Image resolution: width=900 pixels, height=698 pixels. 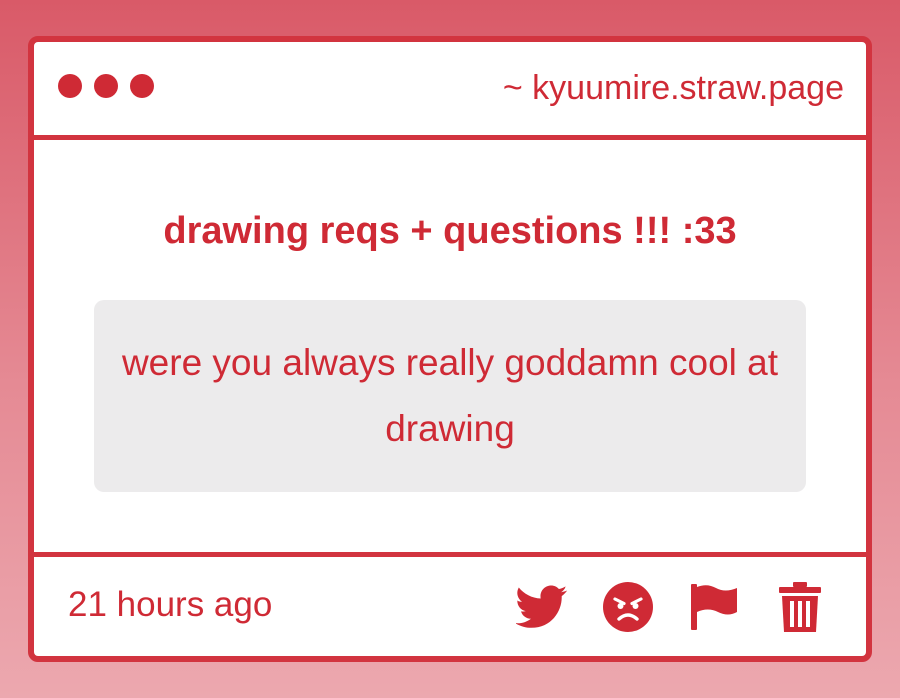 I want to click on window-titlebar: ~ kyuumire.straw.page, so click(x=450, y=91).